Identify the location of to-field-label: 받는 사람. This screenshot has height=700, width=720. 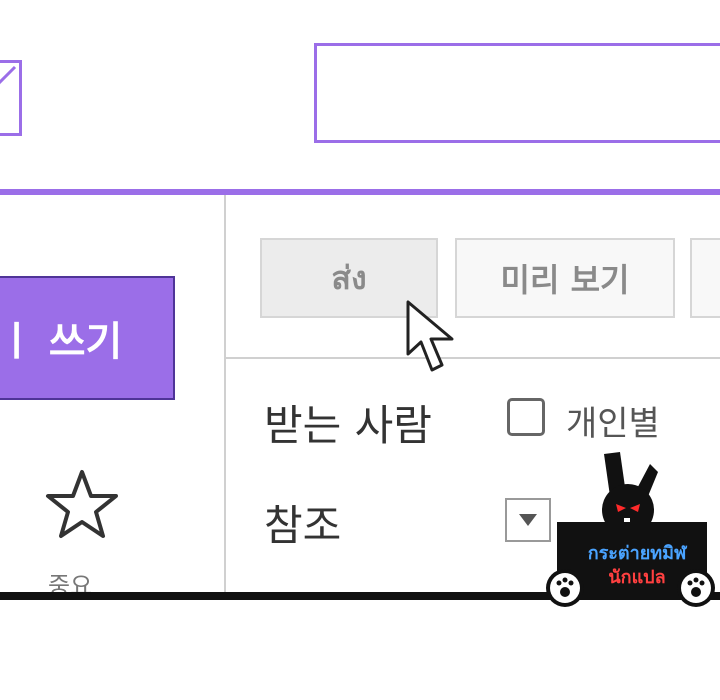
(348, 425).